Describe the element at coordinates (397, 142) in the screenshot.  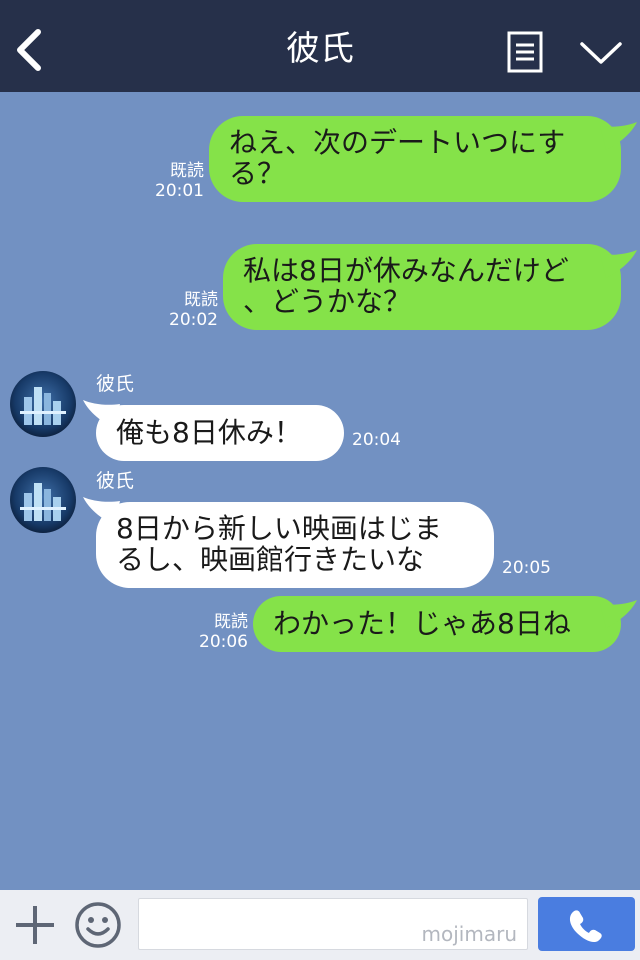
I see `message-text-line: ねえ、次のデートいつにす` at that location.